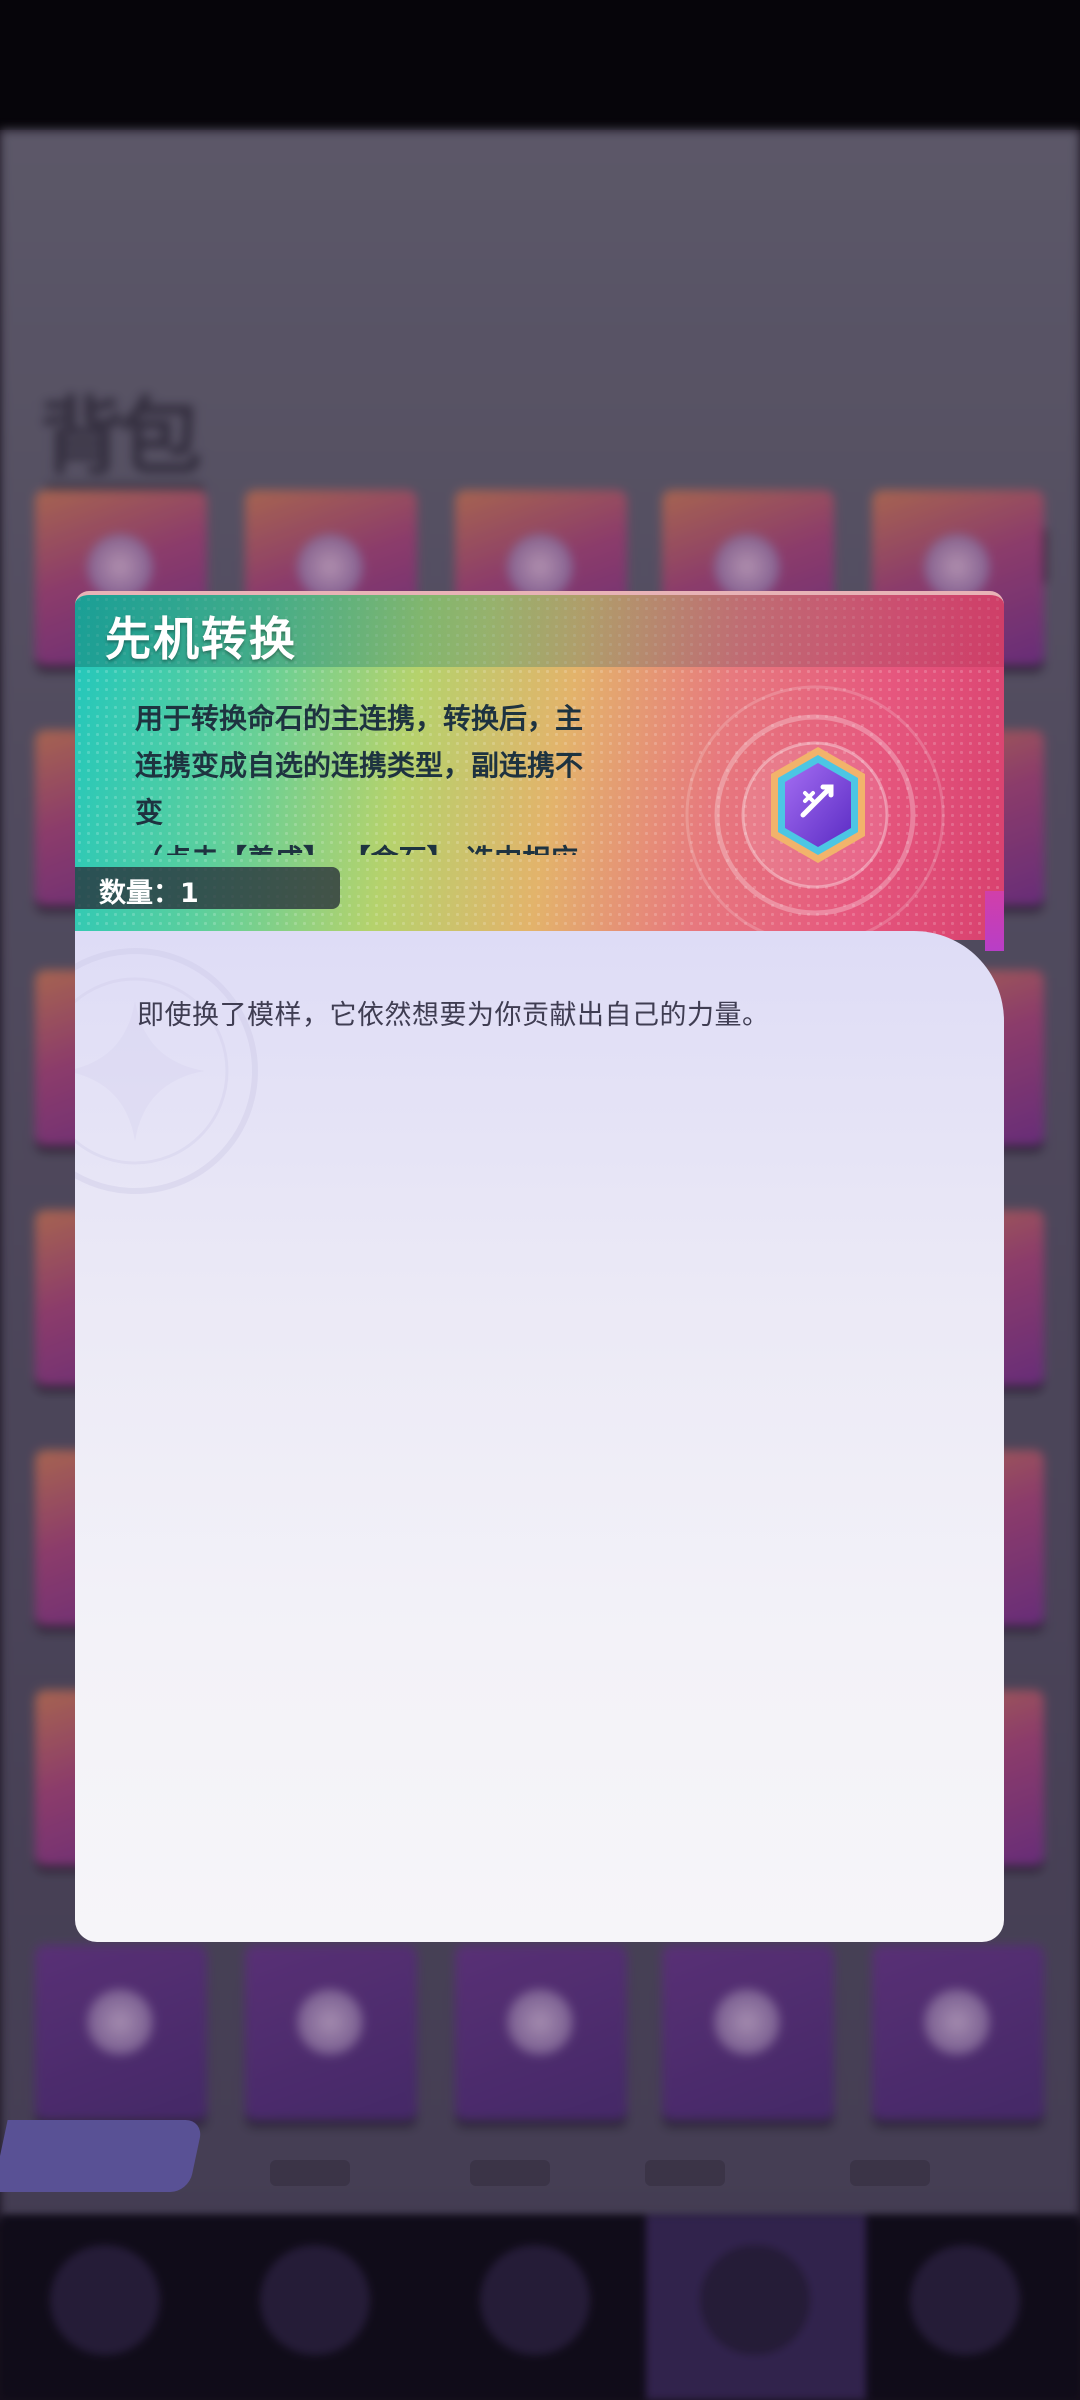  Describe the element at coordinates (139, 893) in the screenshot. I see `quantity-label: 数量：` at that location.